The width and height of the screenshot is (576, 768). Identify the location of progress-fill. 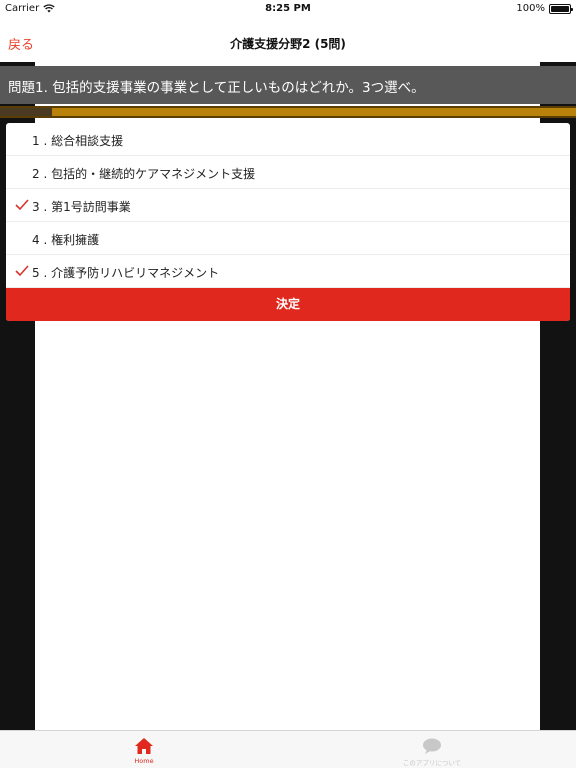
(26, 112).